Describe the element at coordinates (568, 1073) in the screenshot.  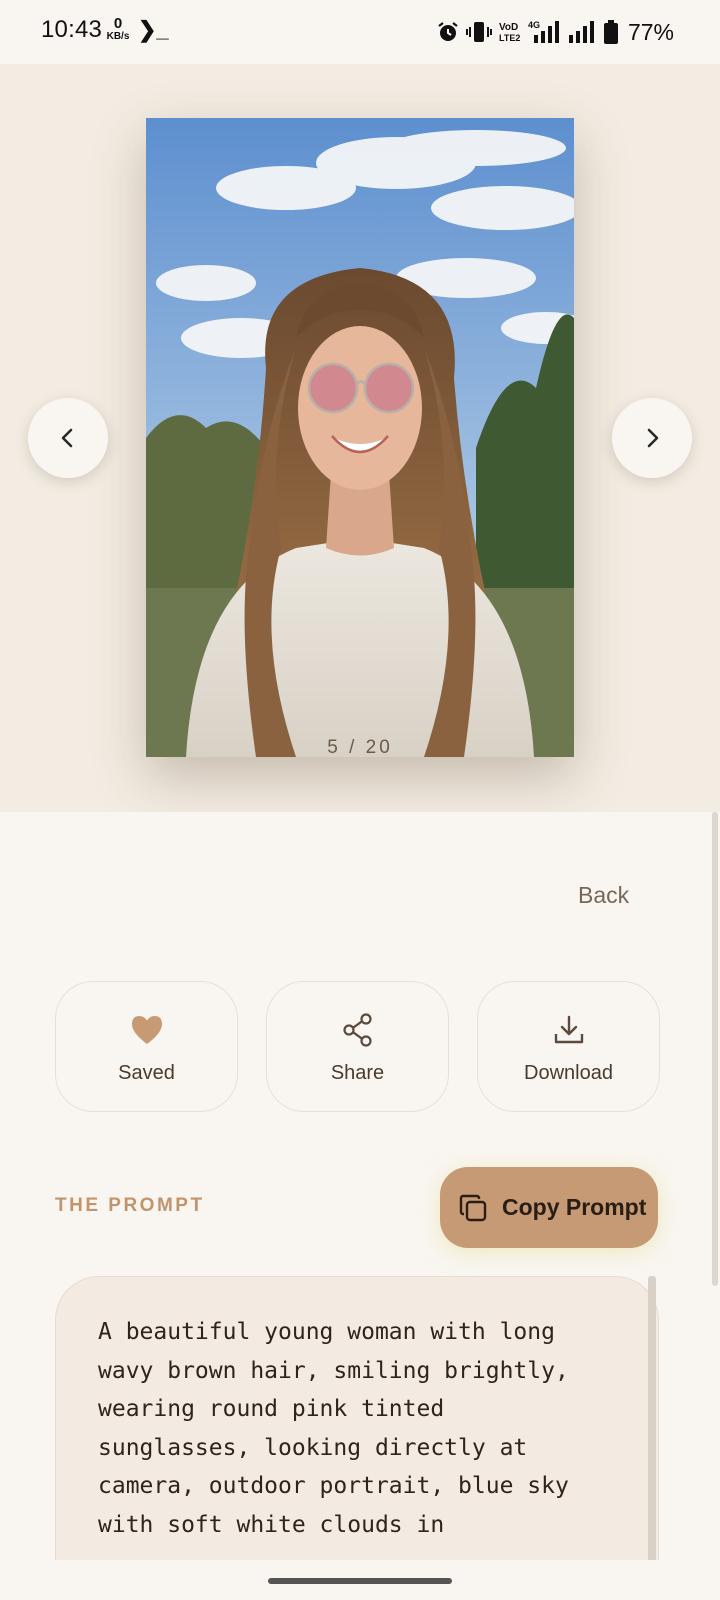
I see `download-label: Download` at that location.